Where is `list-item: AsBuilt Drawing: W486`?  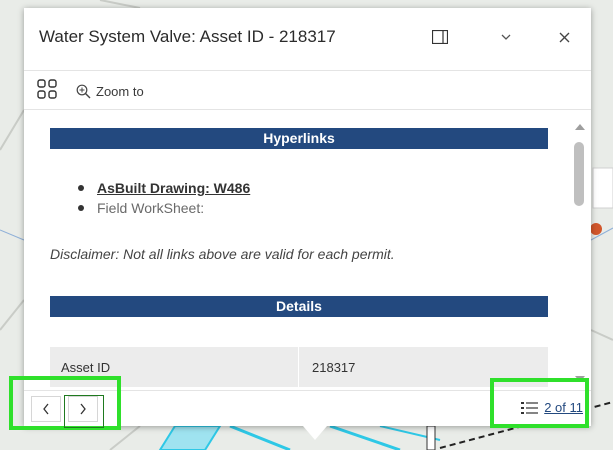
list-item: AsBuilt Drawing: W486 is located at coordinates (162, 188).